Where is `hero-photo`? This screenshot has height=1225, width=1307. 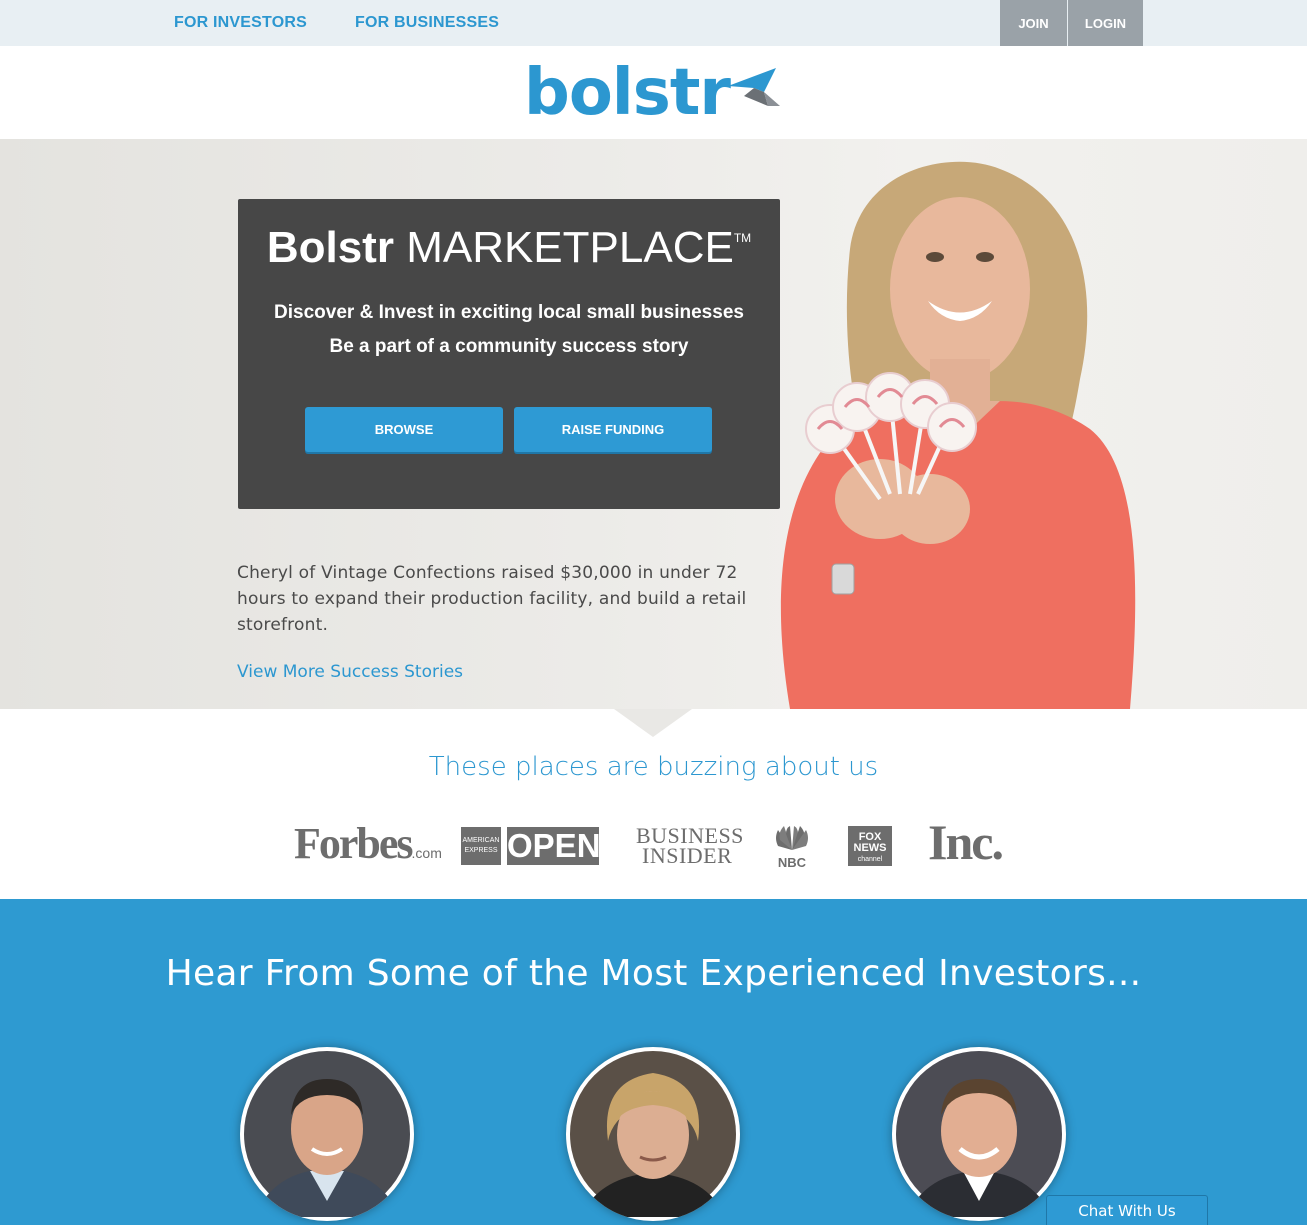
hero-photo is located at coordinates (958, 435).